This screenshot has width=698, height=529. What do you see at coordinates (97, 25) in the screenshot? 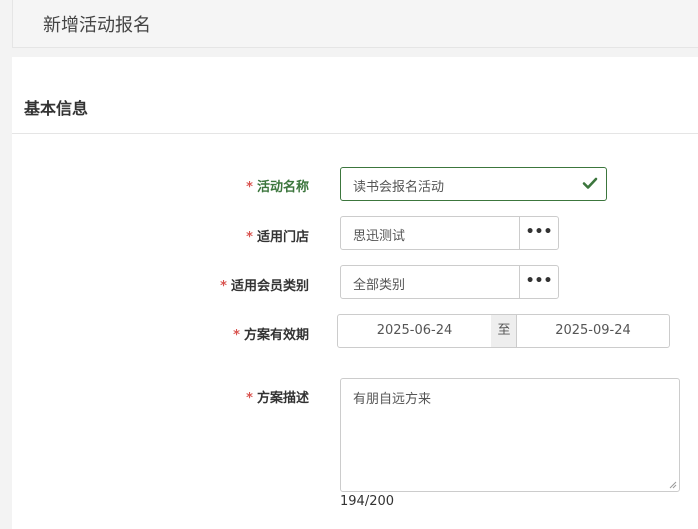
I see `page-title: 新增活动报名` at bounding box center [97, 25].